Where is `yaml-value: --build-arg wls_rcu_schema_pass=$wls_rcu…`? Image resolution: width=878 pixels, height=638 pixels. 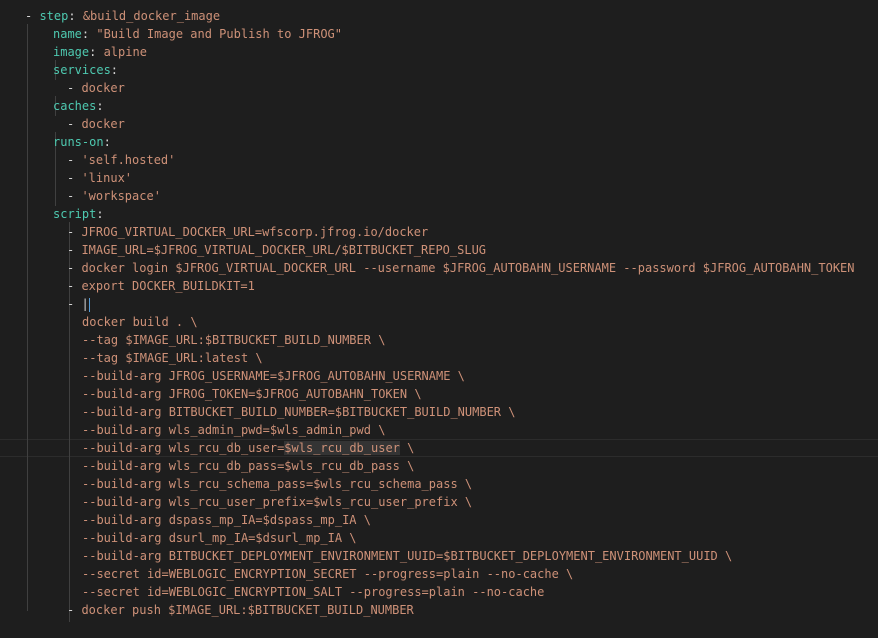
yaml-value: --build-arg wls_rcu_schema_pass=$wls_rcu… is located at coordinates (277, 484).